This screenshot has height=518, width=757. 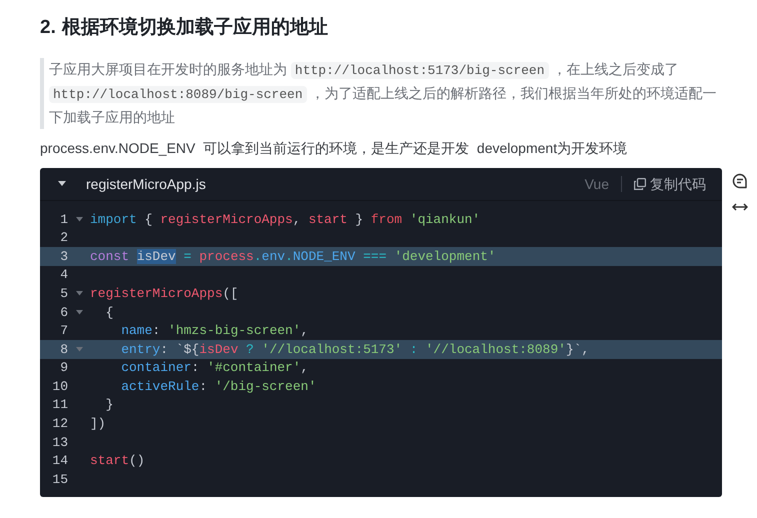 I want to click on line-number: 12, so click(x=59, y=424).